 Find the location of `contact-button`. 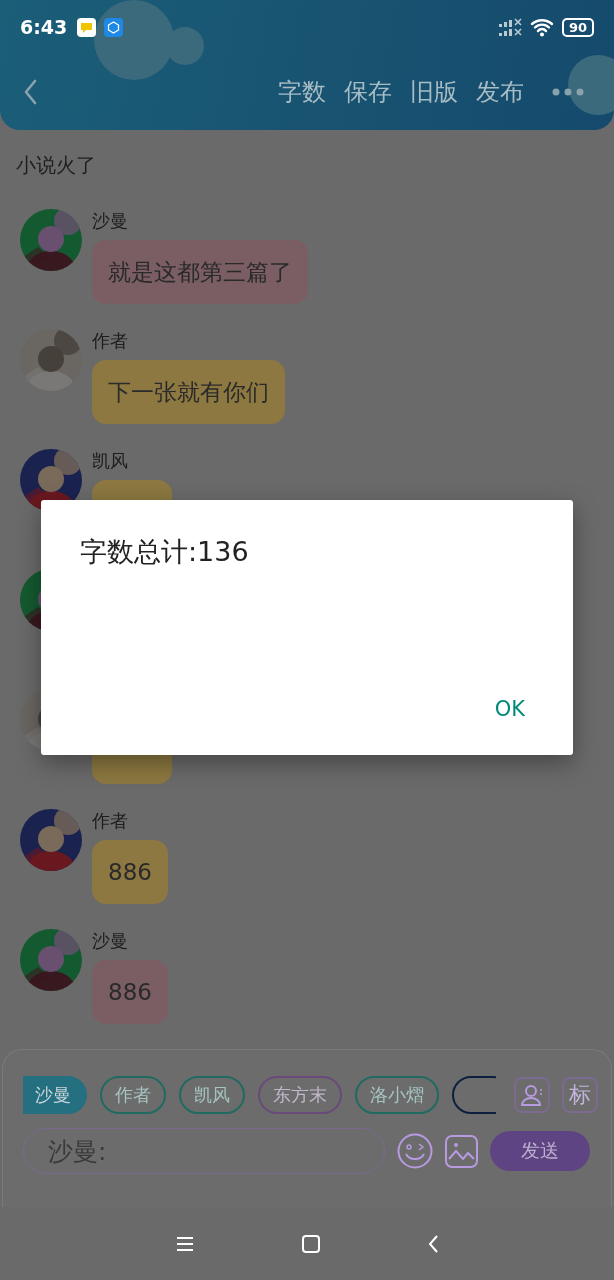

contact-button is located at coordinates (532, 1095).